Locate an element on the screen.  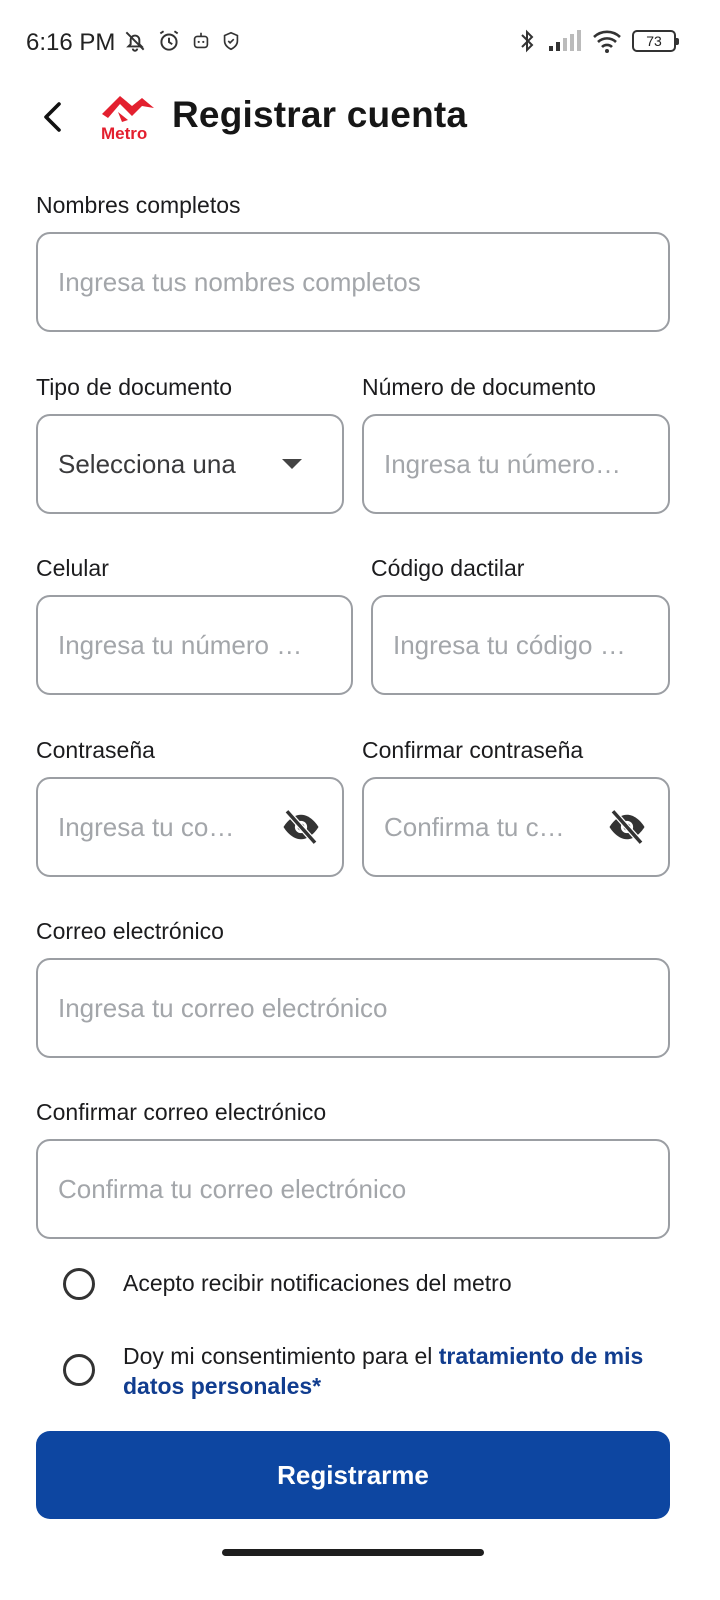
chevron-left-icon is located at coordinates (52, 117).